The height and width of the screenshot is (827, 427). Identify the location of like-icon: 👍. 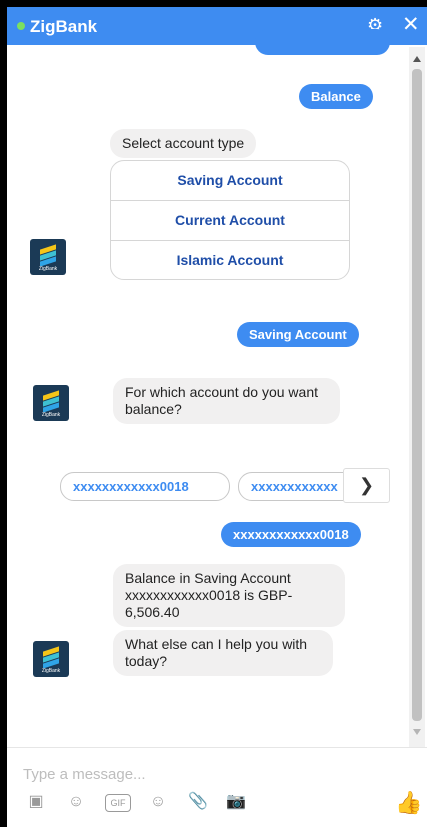
(408, 803).